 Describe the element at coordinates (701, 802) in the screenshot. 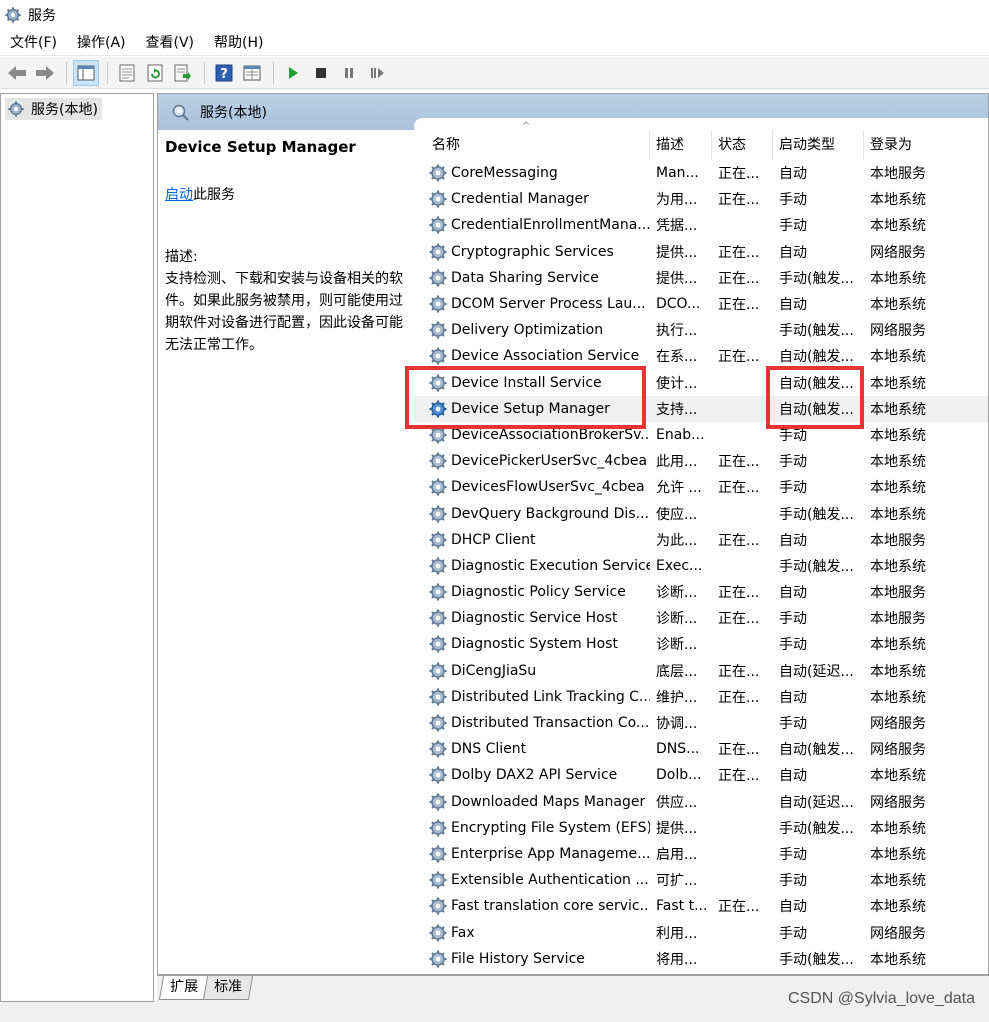

I see `service-row: Downloaded Maps Manager 供应... 自动(延迟... 网络服务` at that location.